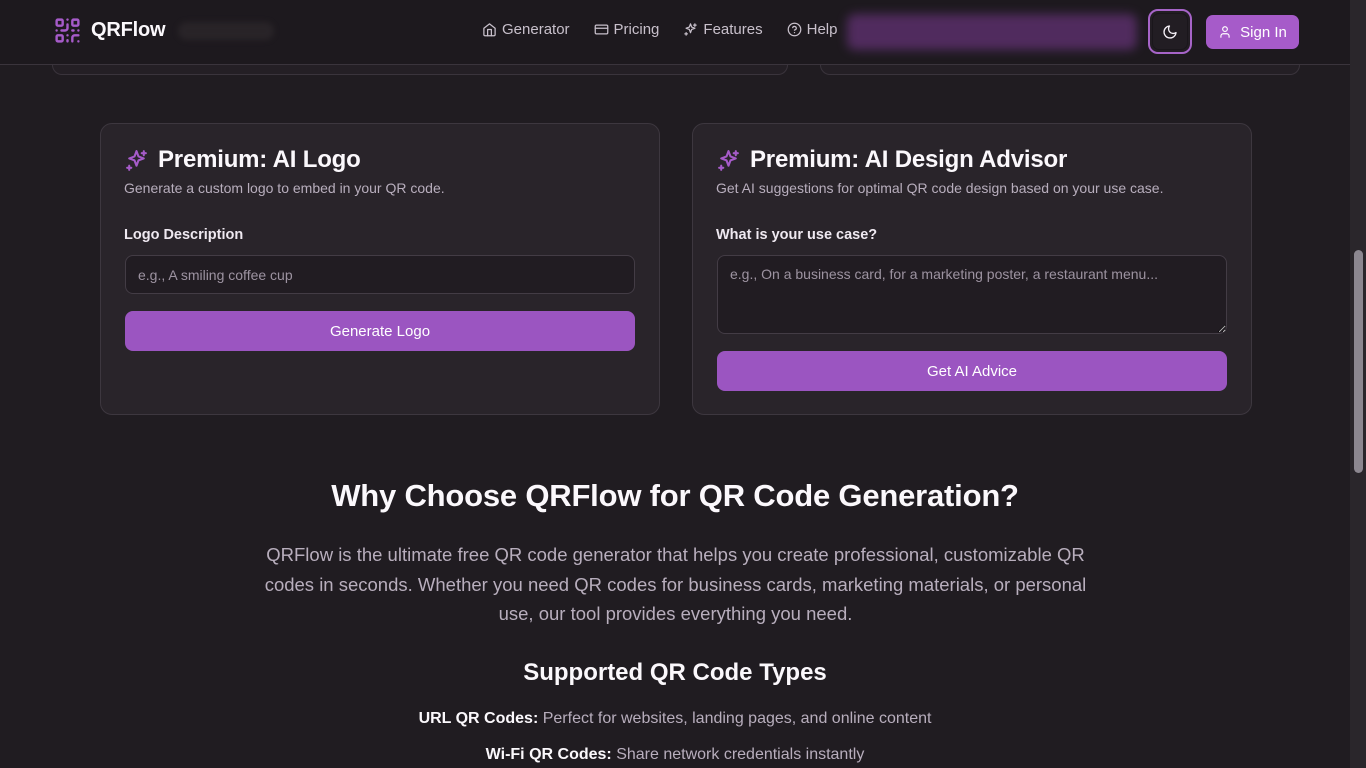 The width and height of the screenshot is (1366, 768). I want to click on use-case-textarea, so click(972, 294).